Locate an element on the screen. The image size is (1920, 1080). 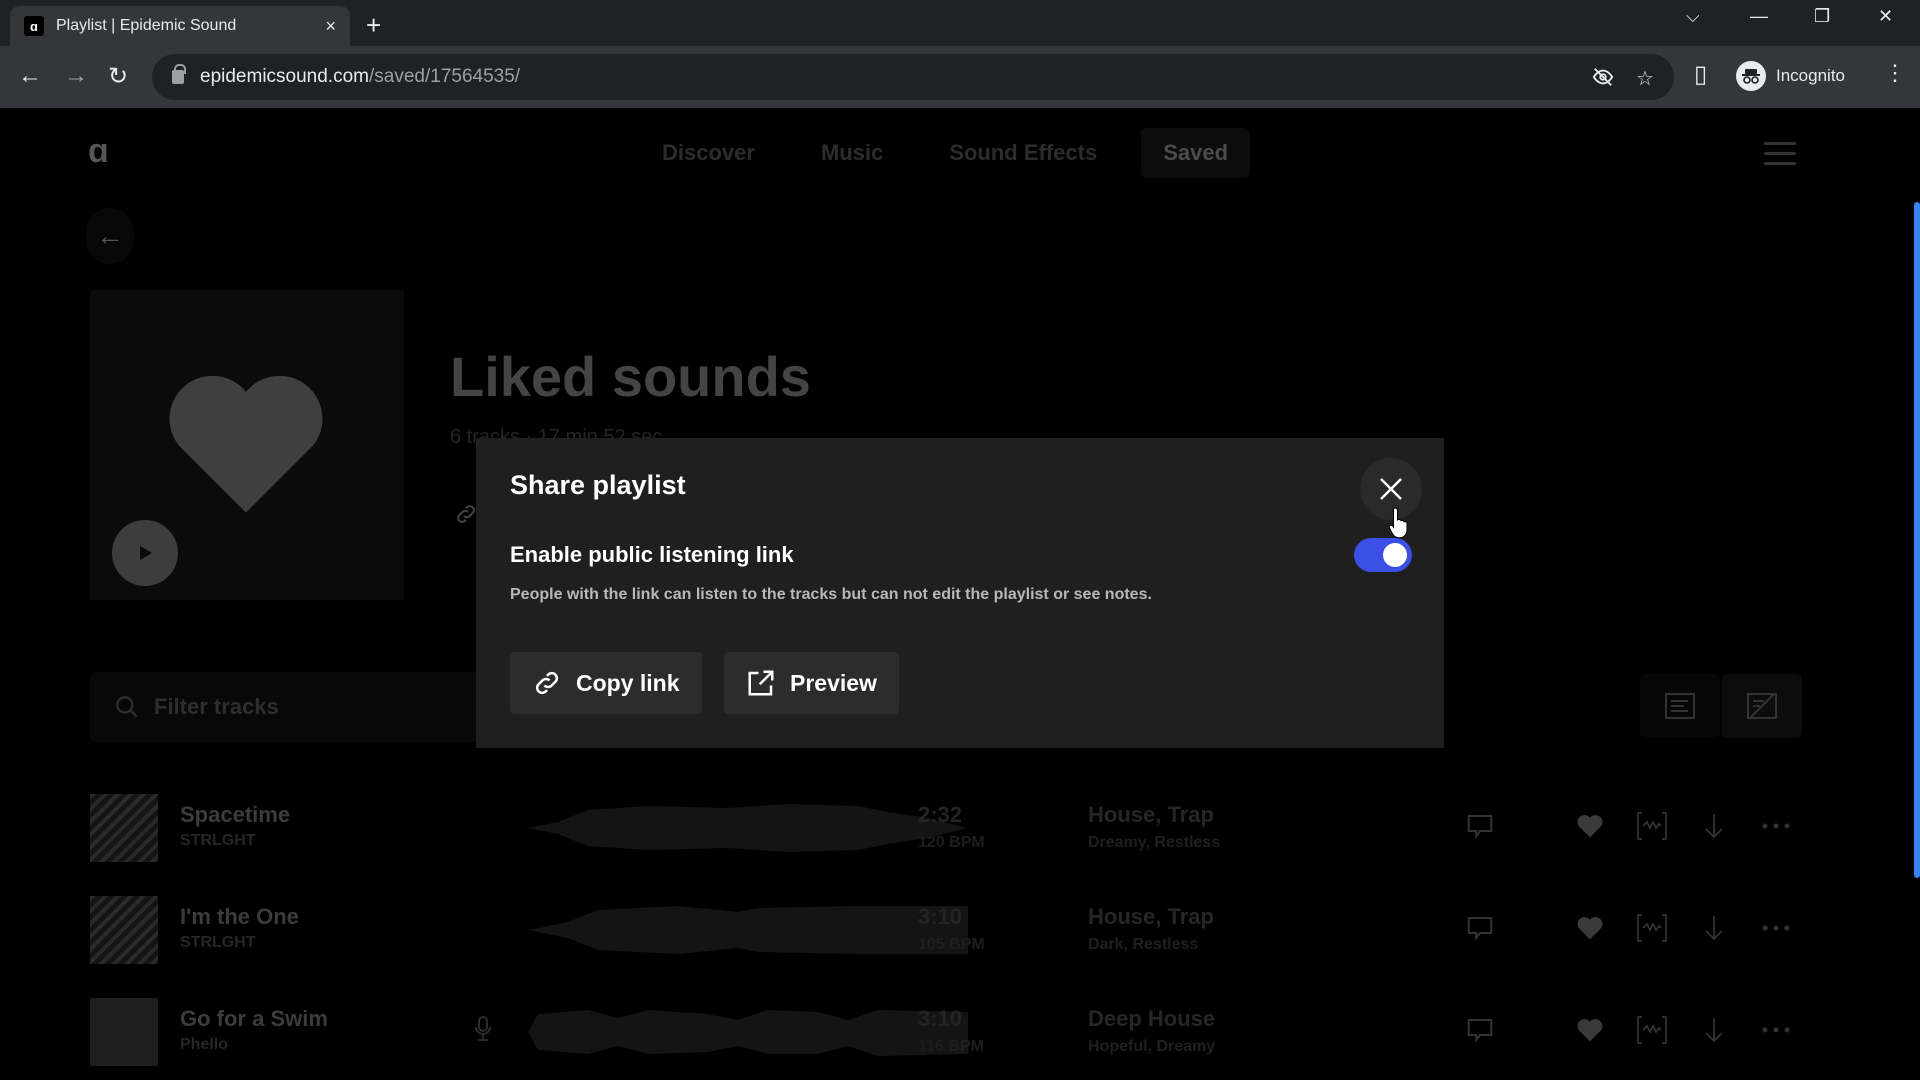
main-nav: Discover Music Sound Effects Saved is located at coordinates (956, 153).